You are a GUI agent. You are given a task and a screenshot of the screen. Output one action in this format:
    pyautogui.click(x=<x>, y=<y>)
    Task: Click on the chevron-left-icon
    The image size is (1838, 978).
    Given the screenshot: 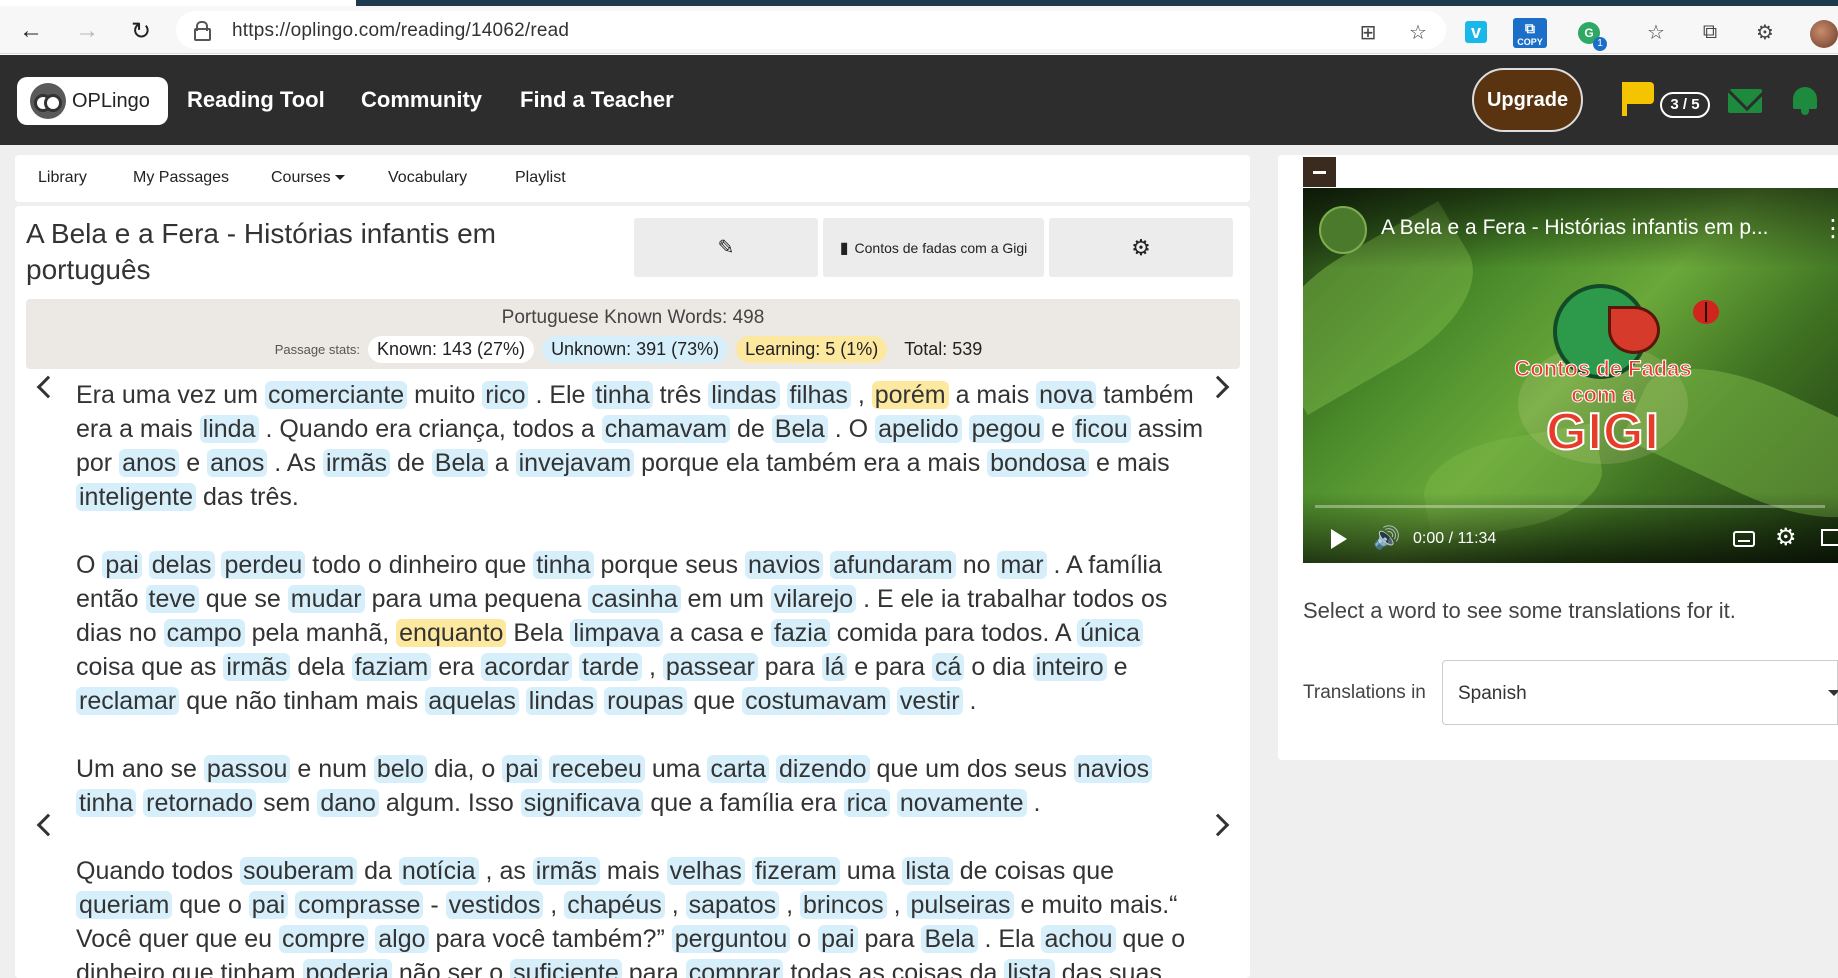 What is the action you would take?
    pyautogui.click(x=48, y=387)
    